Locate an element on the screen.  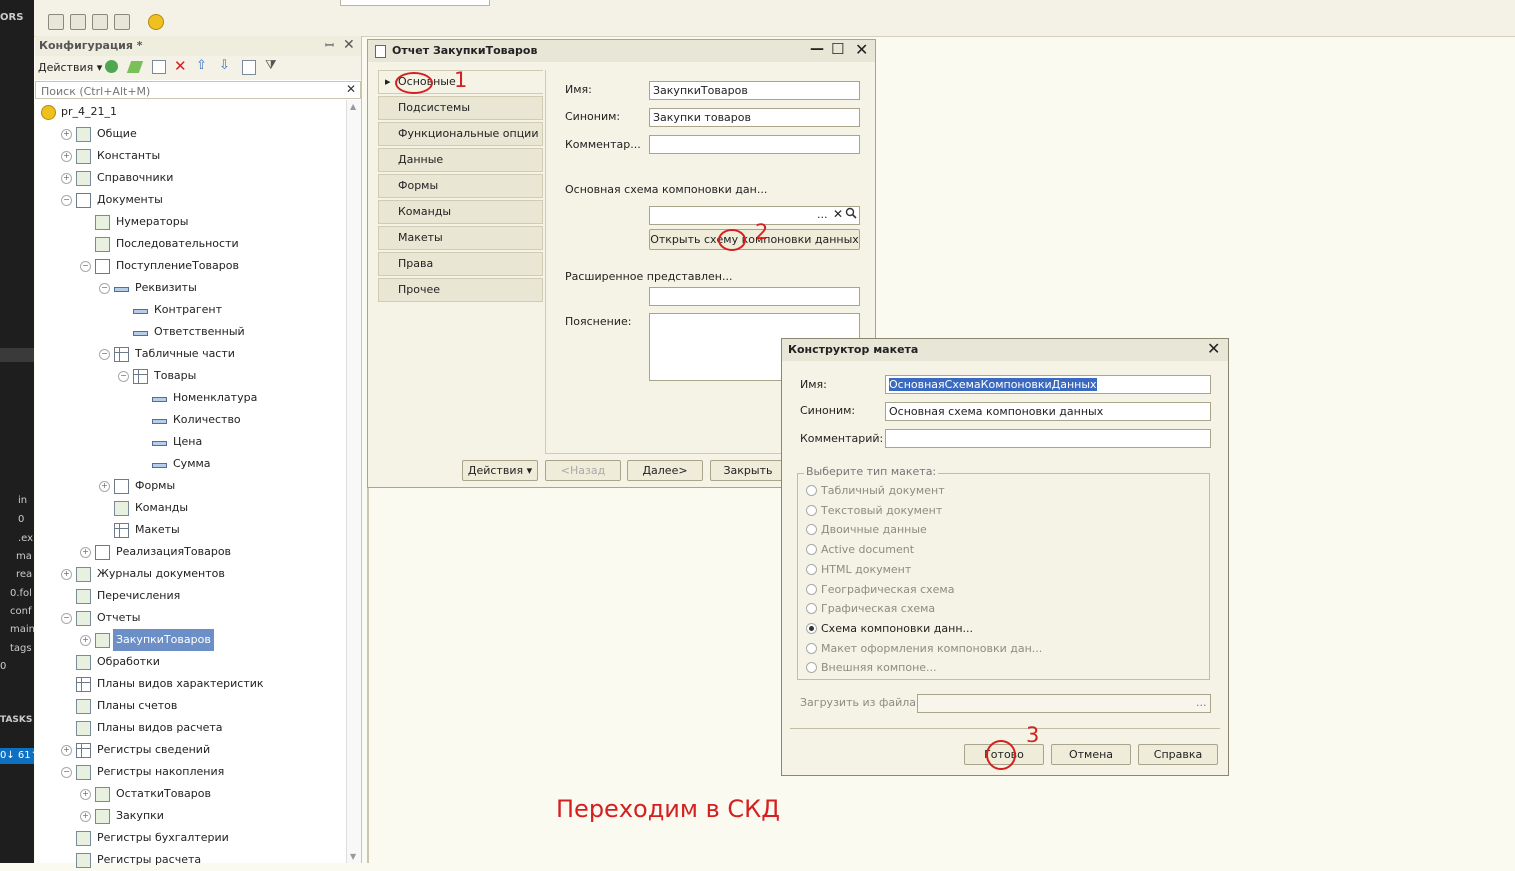
tree-item: − Табличные части is located at coordinates (190, 354).